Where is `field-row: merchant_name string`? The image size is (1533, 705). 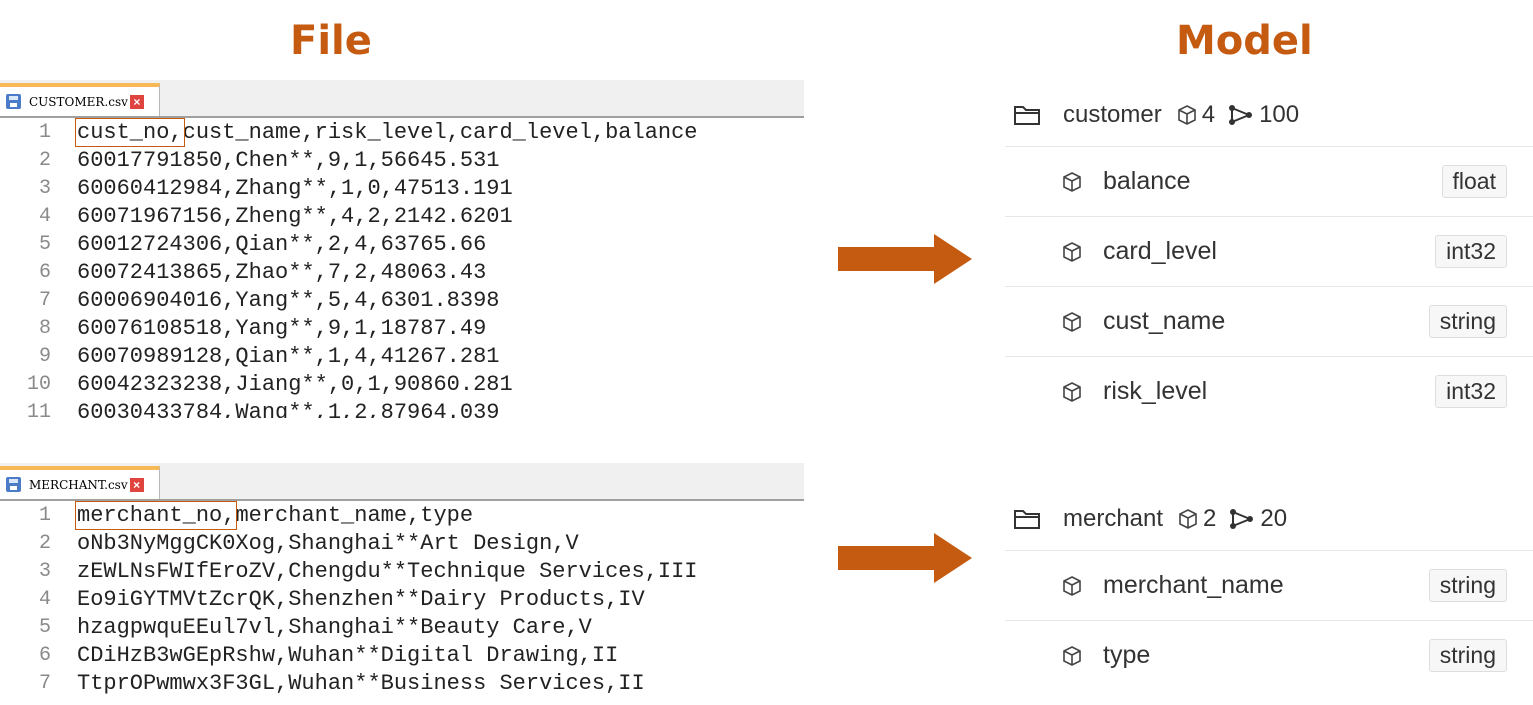
field-row: merchant_name string is located at coordinates (1269, 586).